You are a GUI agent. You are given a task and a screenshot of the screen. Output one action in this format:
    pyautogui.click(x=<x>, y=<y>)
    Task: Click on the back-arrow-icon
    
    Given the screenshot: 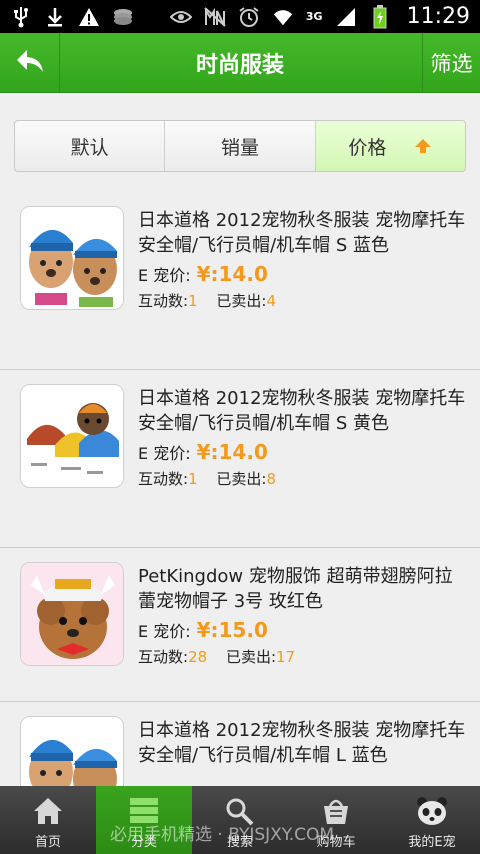 What is the action you would take?
    pyautogui.click(x=30, y=63)
    